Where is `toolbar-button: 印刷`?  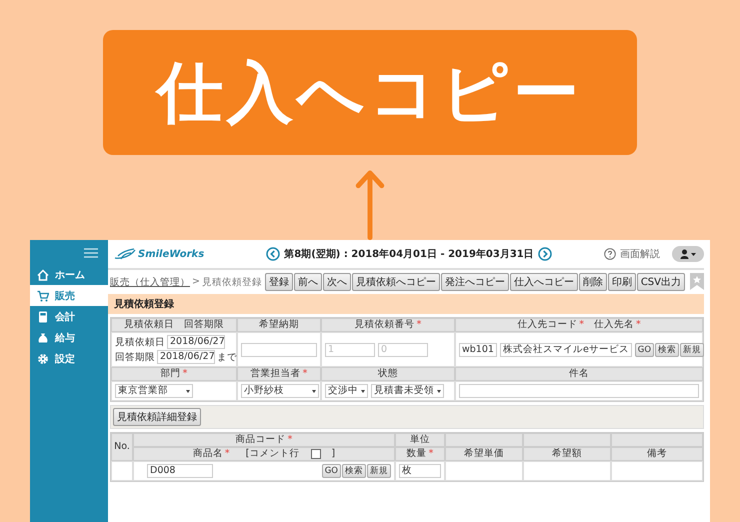
toolbar-button: 印刷 is located at coordinates (622, 282).